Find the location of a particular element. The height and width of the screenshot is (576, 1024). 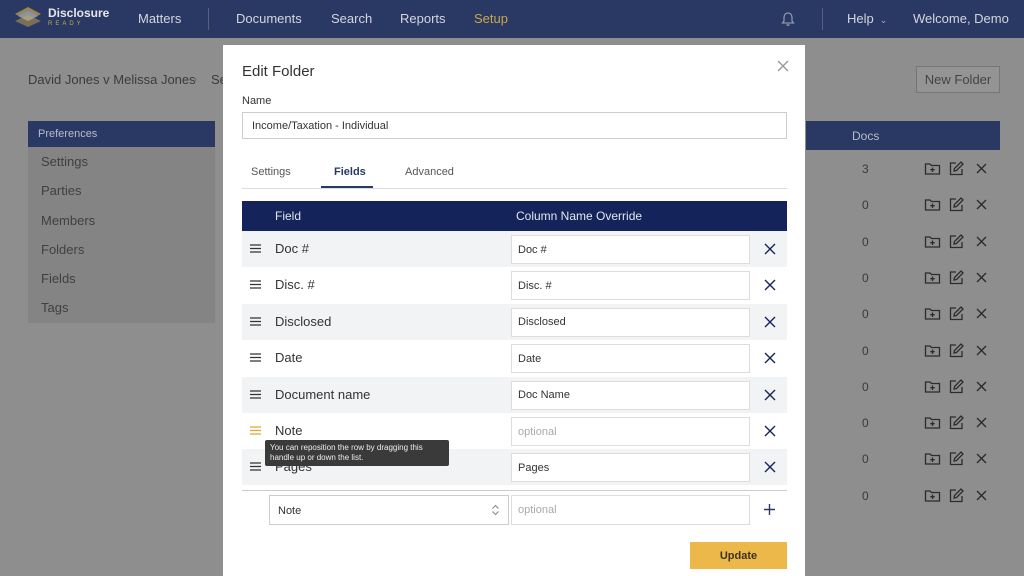

field-column-header: Field is located at coordinates (288, 216).